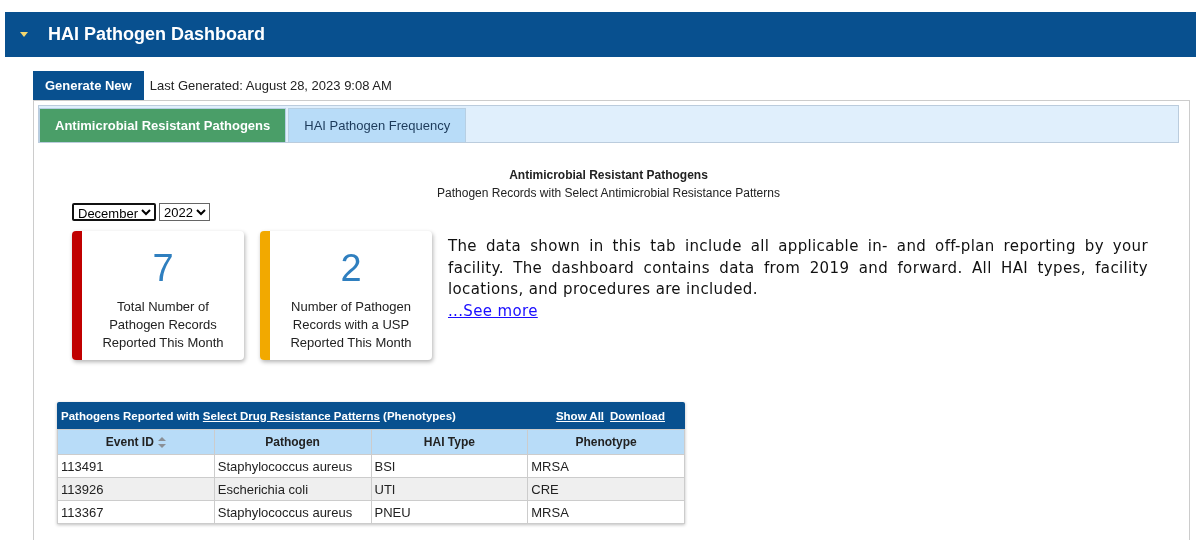  What do you see at coordinates (24, 34) in the screenshot?
I see `caret-icon` at bounding box center [24, 34].